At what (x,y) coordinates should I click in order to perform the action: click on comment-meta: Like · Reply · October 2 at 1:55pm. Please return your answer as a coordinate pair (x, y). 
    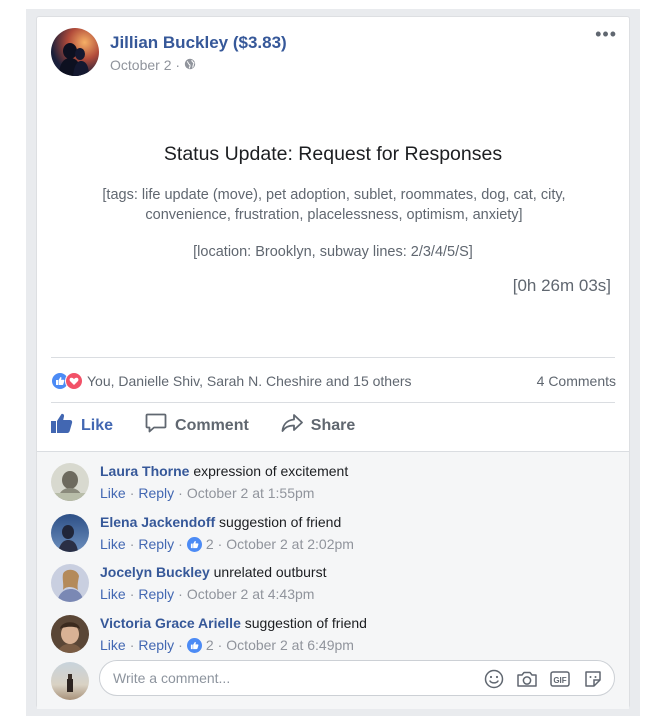
    Looking at the image, I should click on (224, 493).